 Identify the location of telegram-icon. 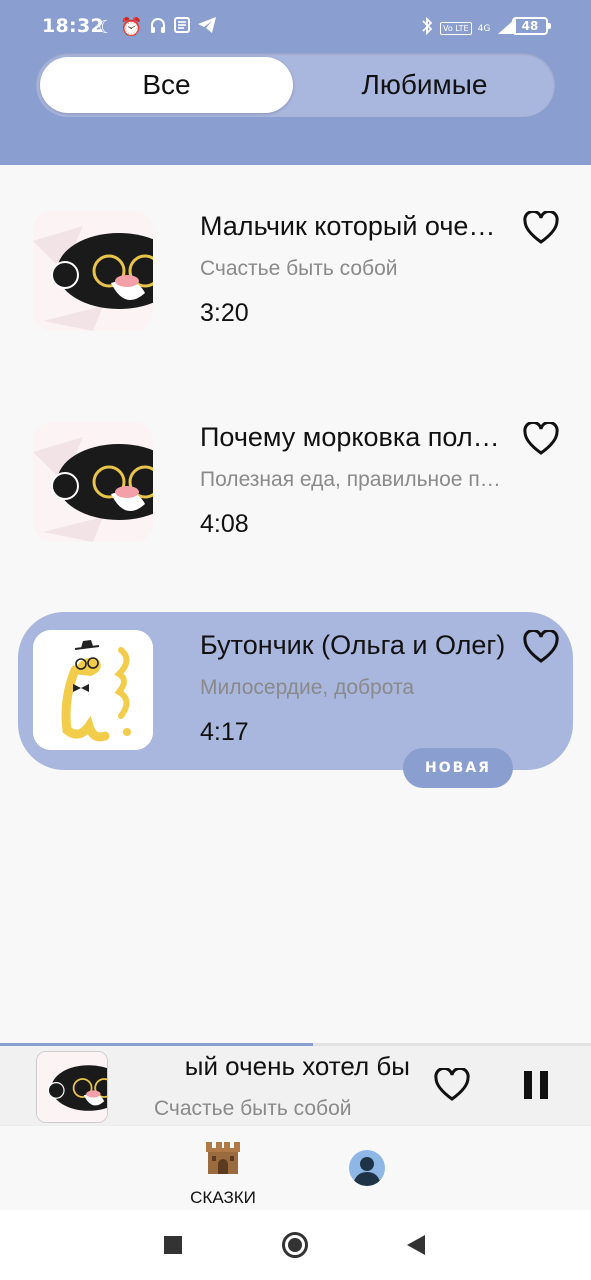
(207, 27).